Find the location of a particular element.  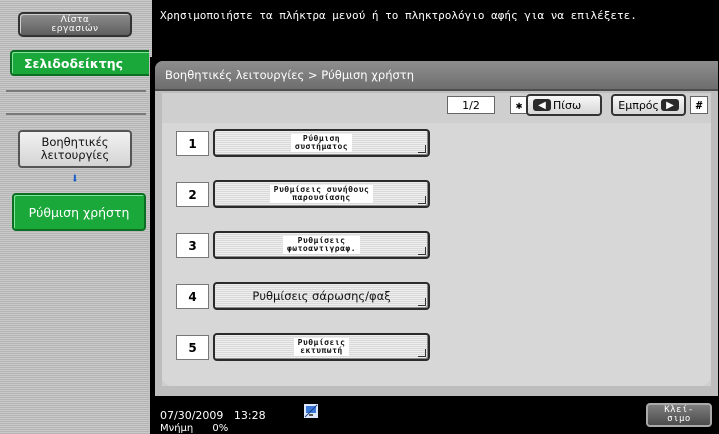

copier-settings-button: Ρυθμίσεις φωτοαντιγραφ. is located at coordinates (321, 245).